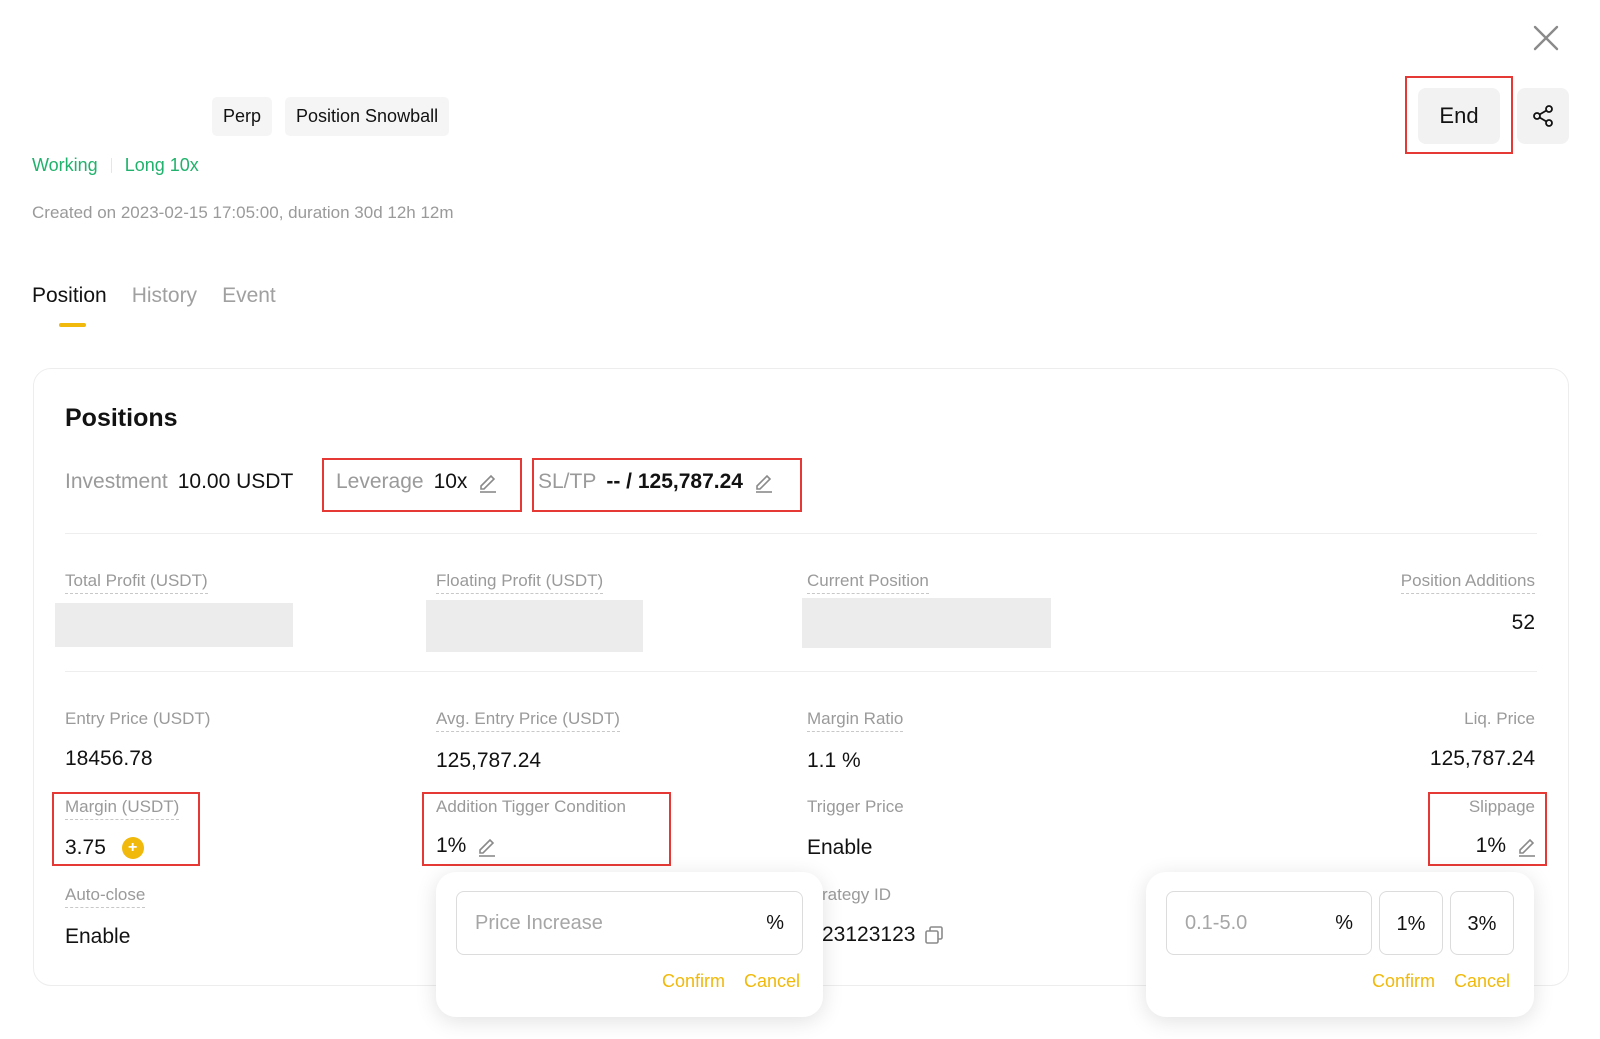 The width and height of the screenshot is (1600, 1039). Describe the element at coordinates (693, 981) in the screenshot. I see `confirm-trigger-button: Confirm` at that location.